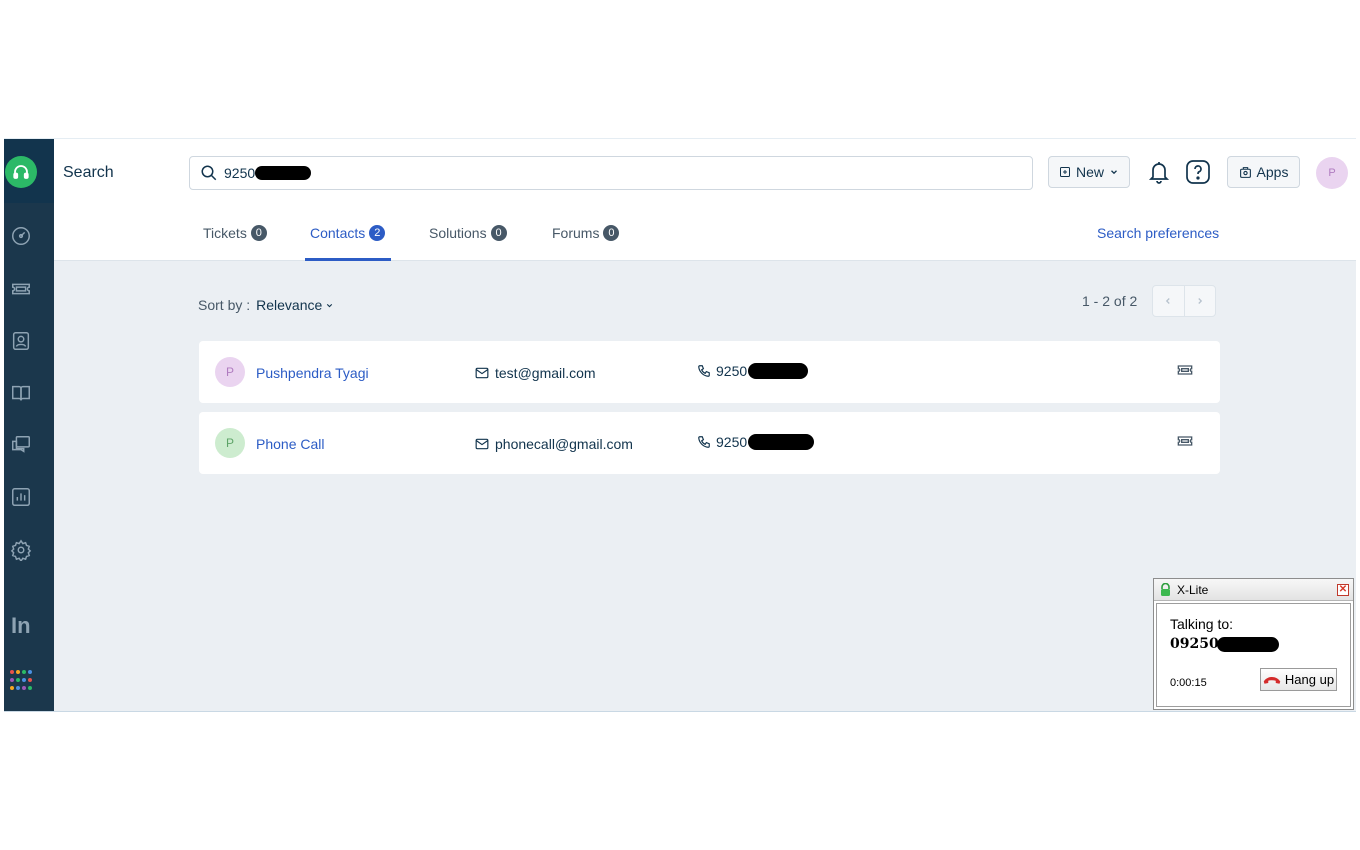  What do you see at coordinates (29, 497) in the screenshot?
I see `reports-icon` at bounding box center [29, 497].